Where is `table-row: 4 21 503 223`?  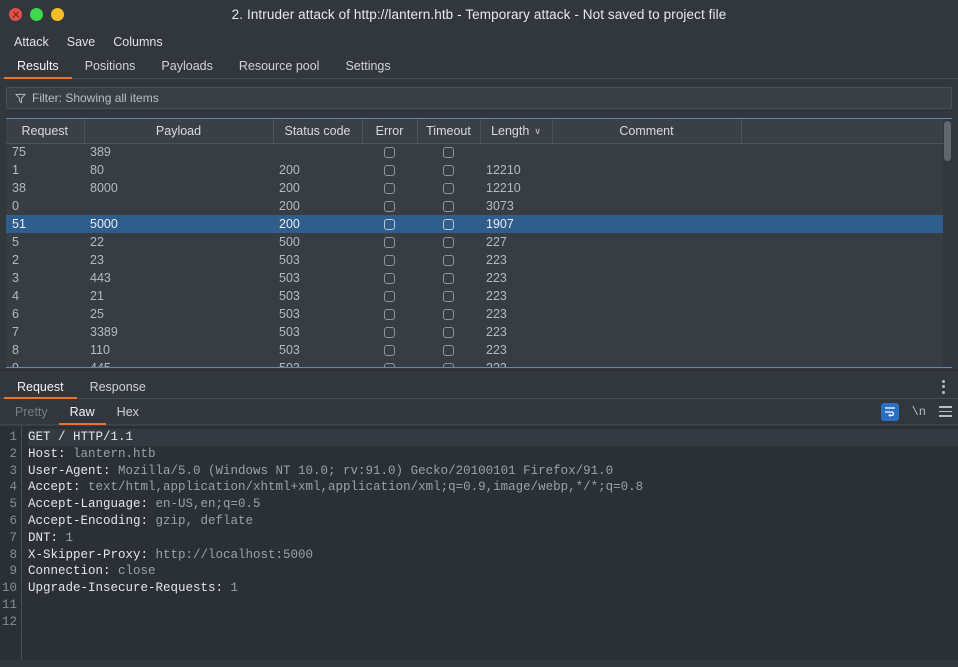
table-row: 4 21 503 223 is located at coordinates (479, 296).